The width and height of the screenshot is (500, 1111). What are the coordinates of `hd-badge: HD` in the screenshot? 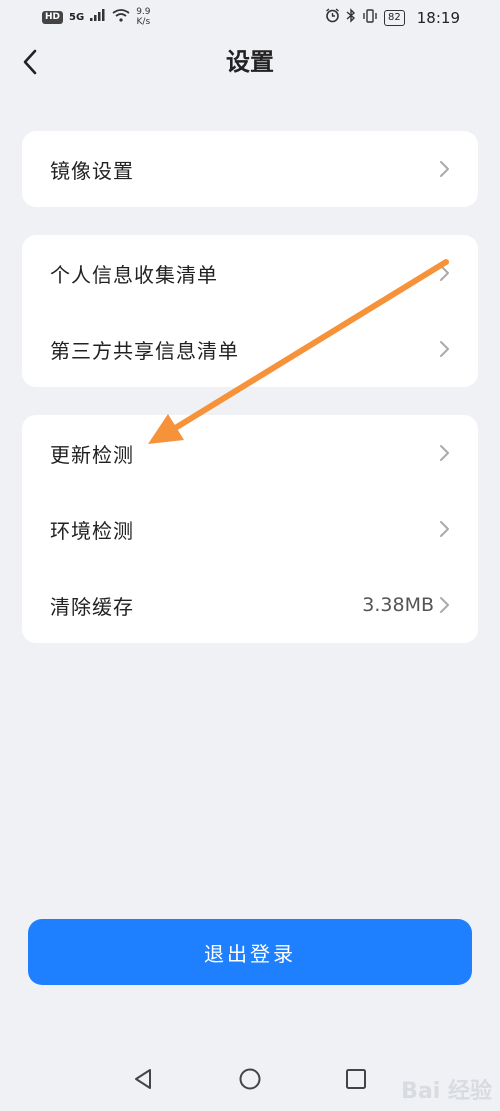 It's located at (53, 17).